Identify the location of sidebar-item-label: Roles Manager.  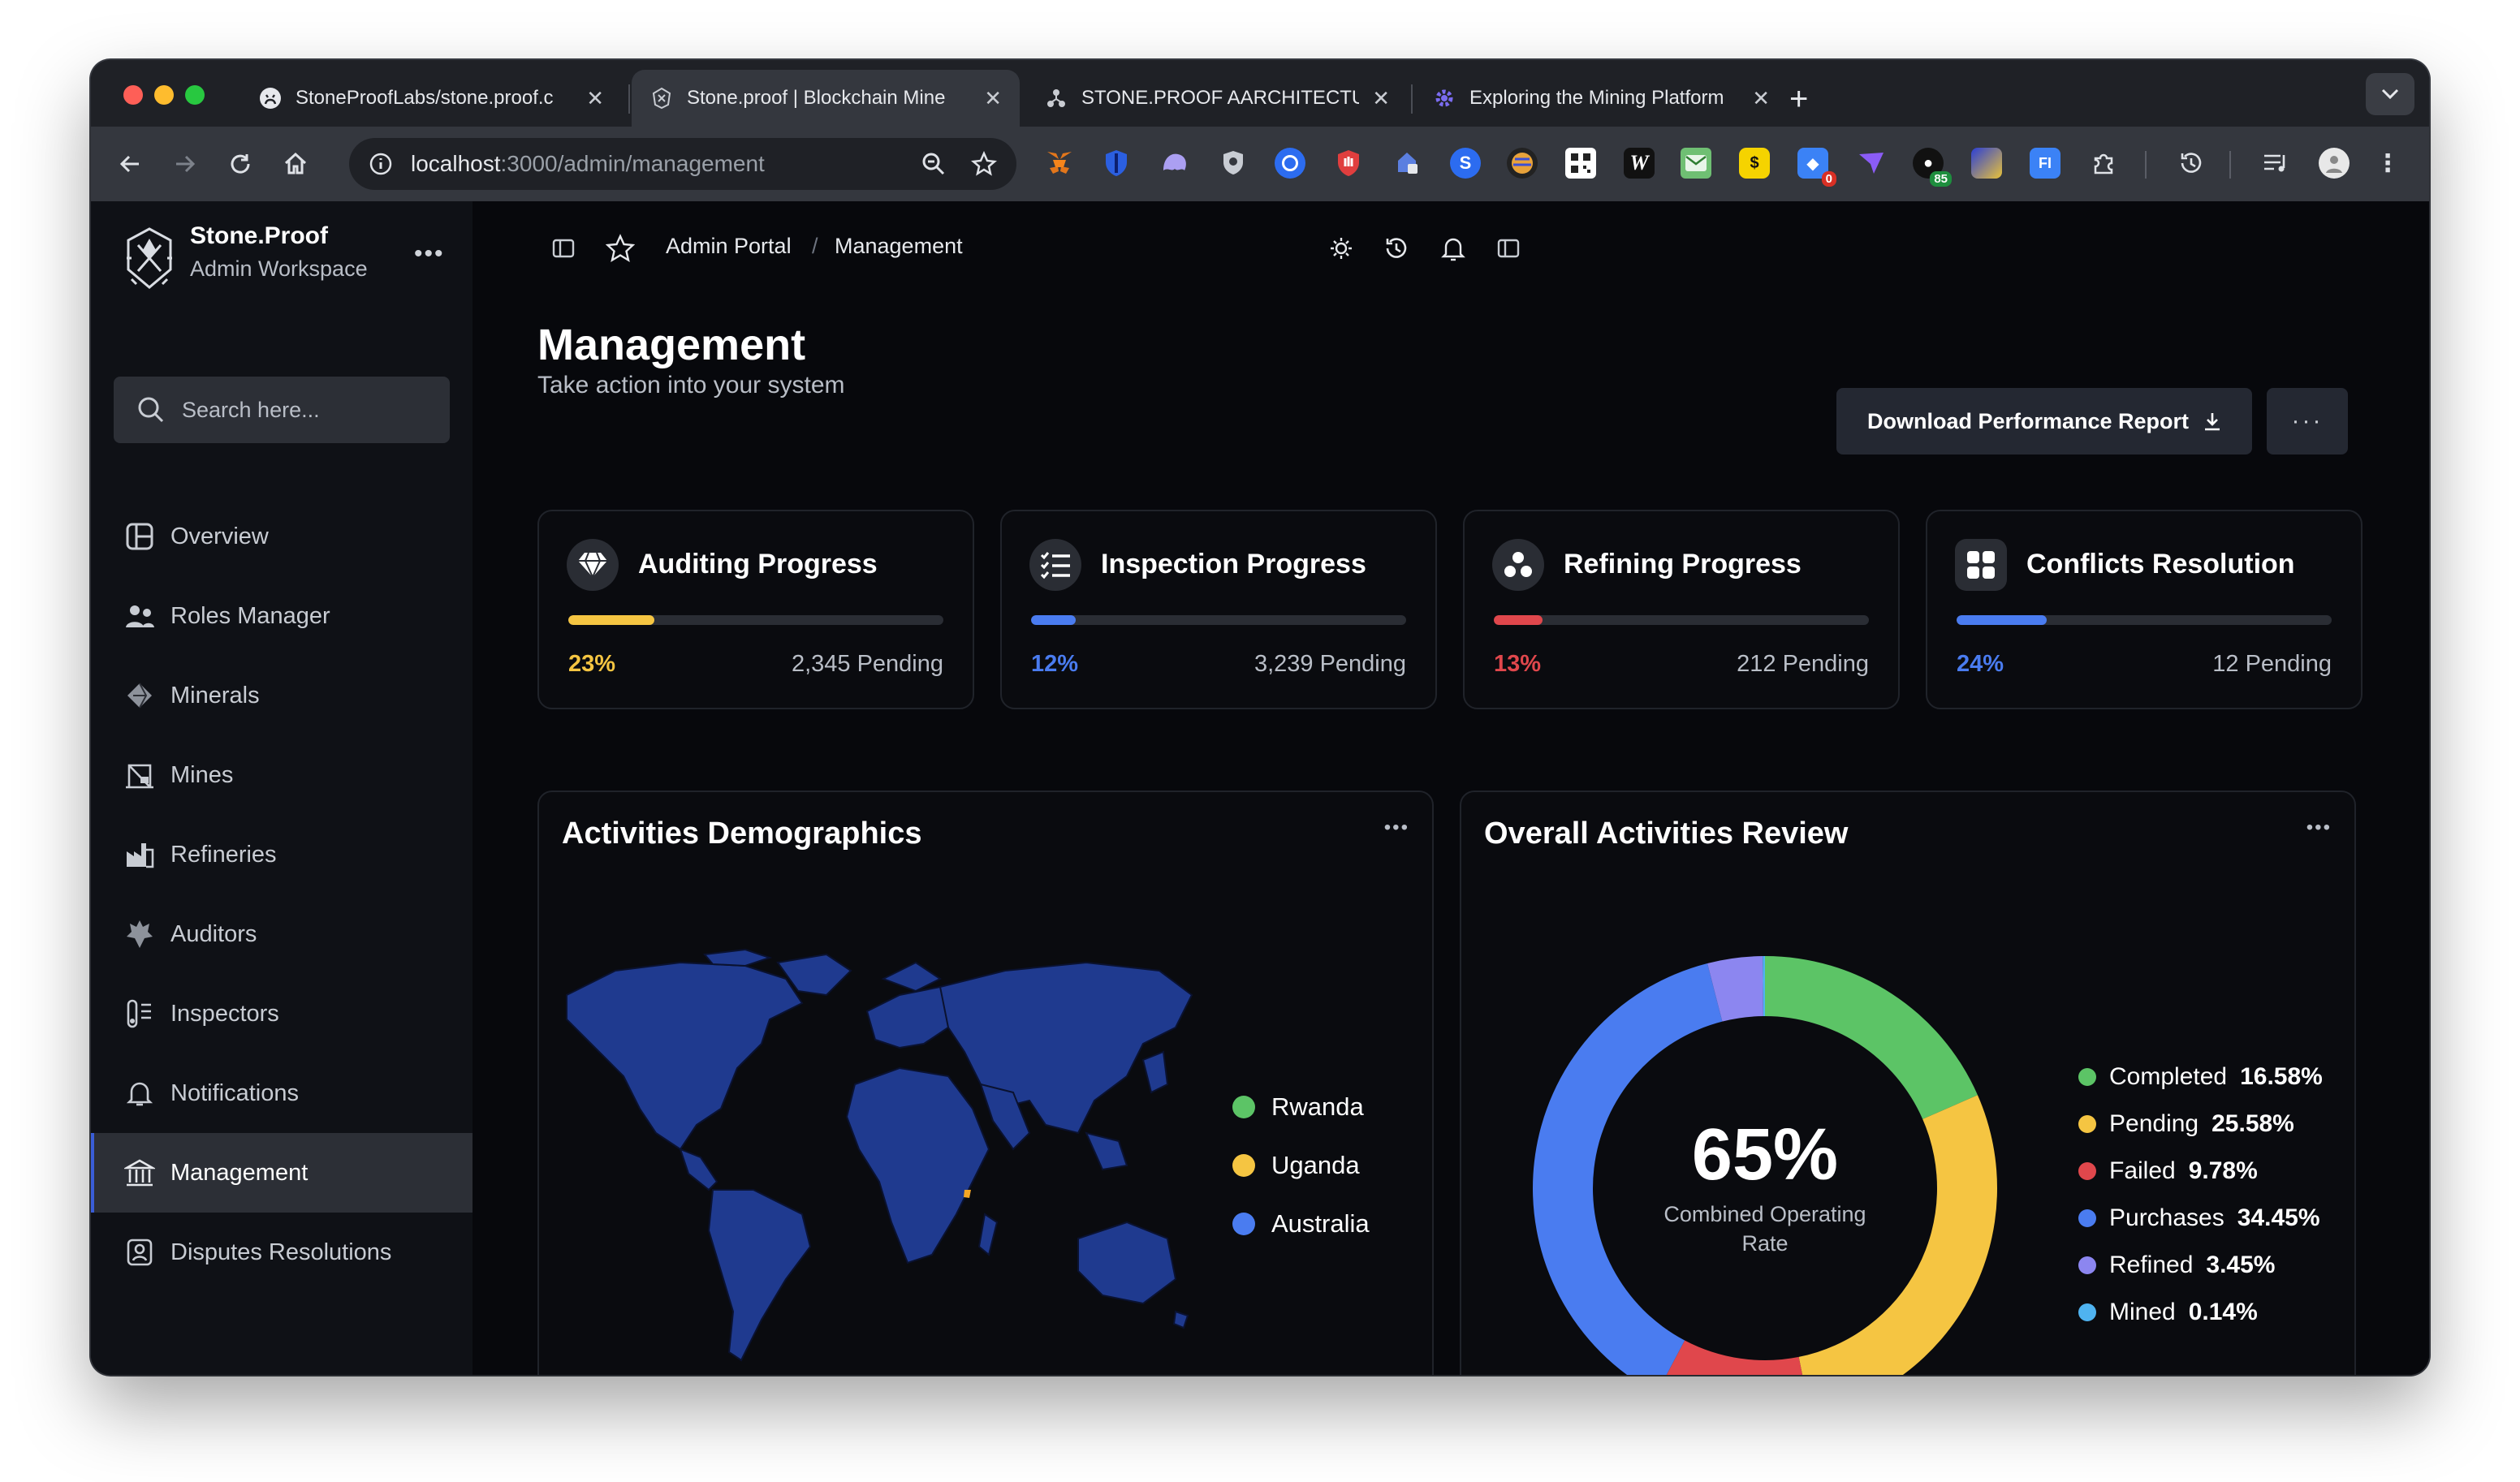
(250, 615).